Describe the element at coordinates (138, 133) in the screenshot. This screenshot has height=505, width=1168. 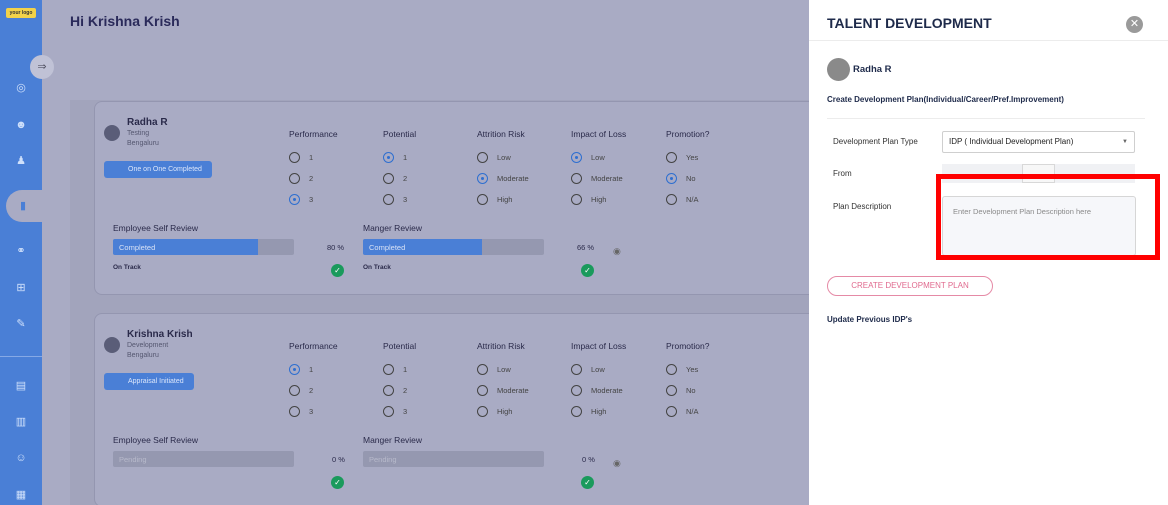
I see `employee-dept: Testing` at that location.